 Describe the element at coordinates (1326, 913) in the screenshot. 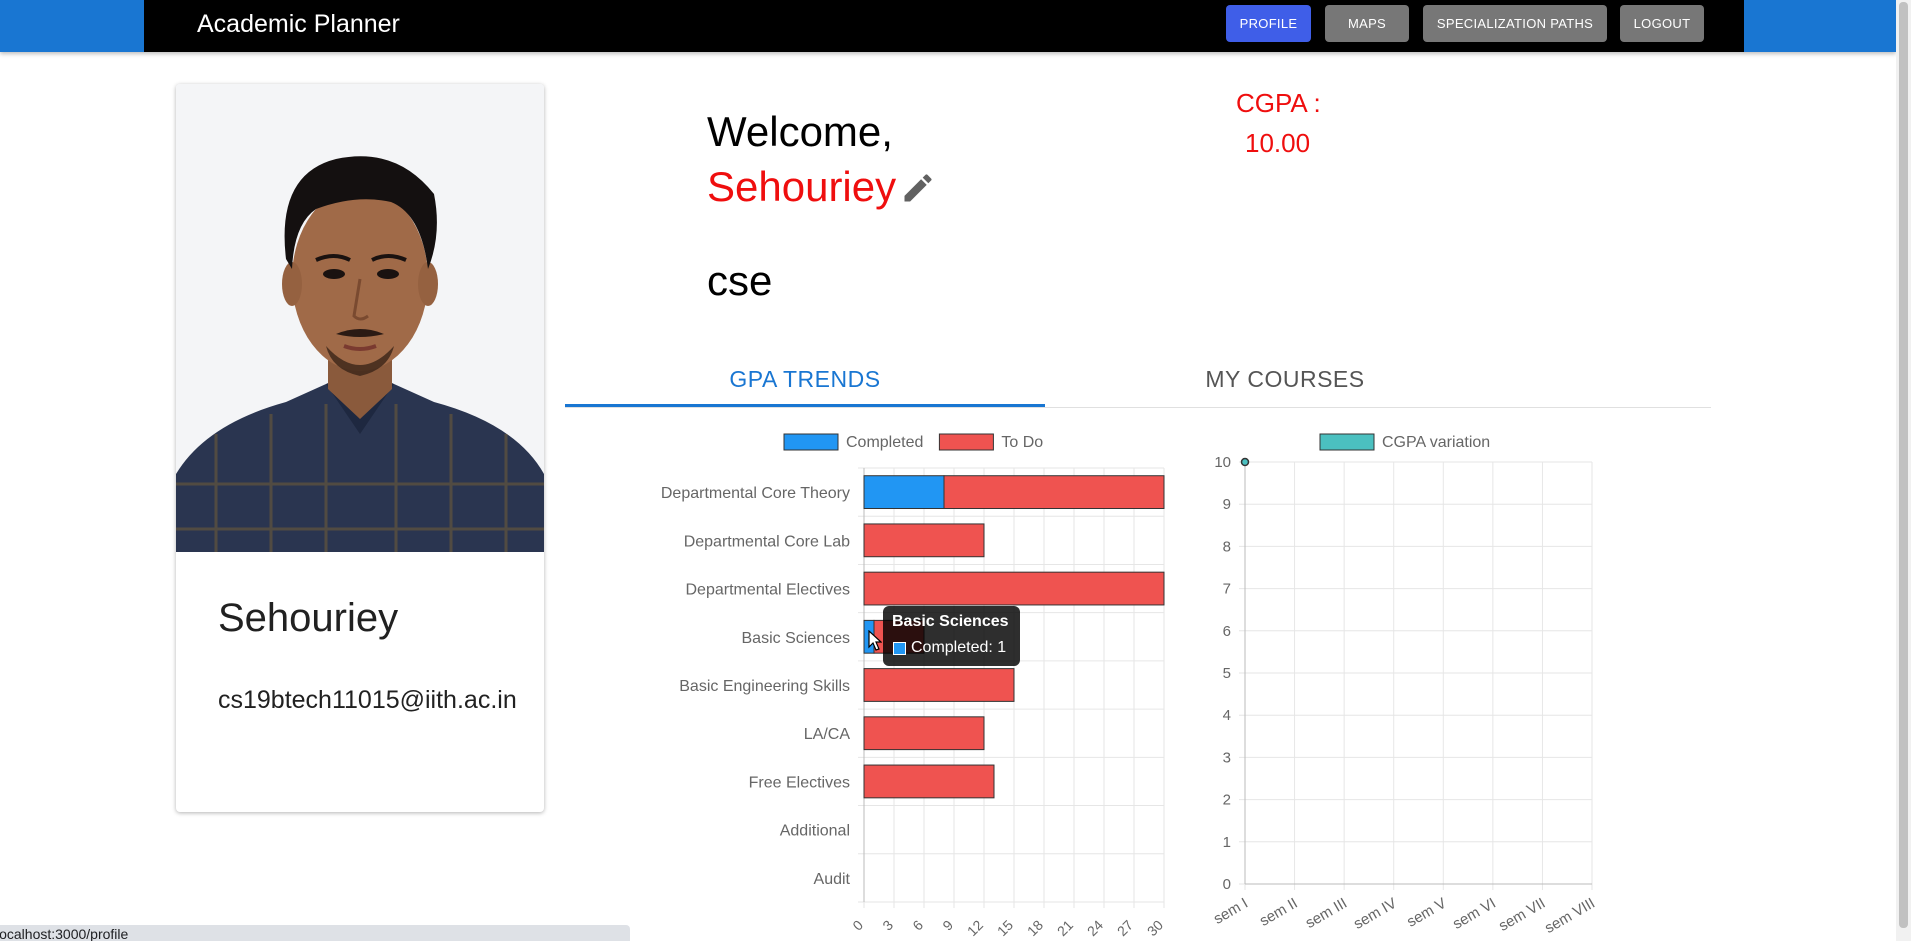

I see `x-tick-label: sem III` at that location.